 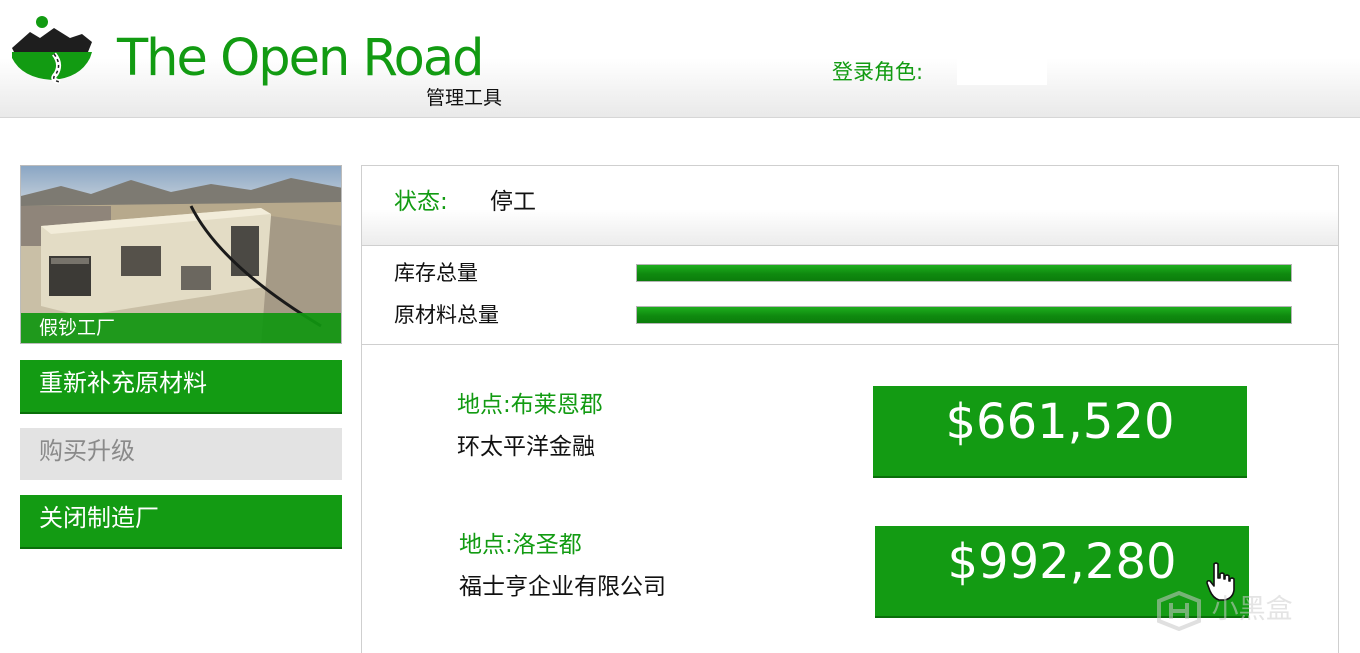 I want to click on shutdown-factory-button: 关闭制造厂, so click(x=181, y=521).